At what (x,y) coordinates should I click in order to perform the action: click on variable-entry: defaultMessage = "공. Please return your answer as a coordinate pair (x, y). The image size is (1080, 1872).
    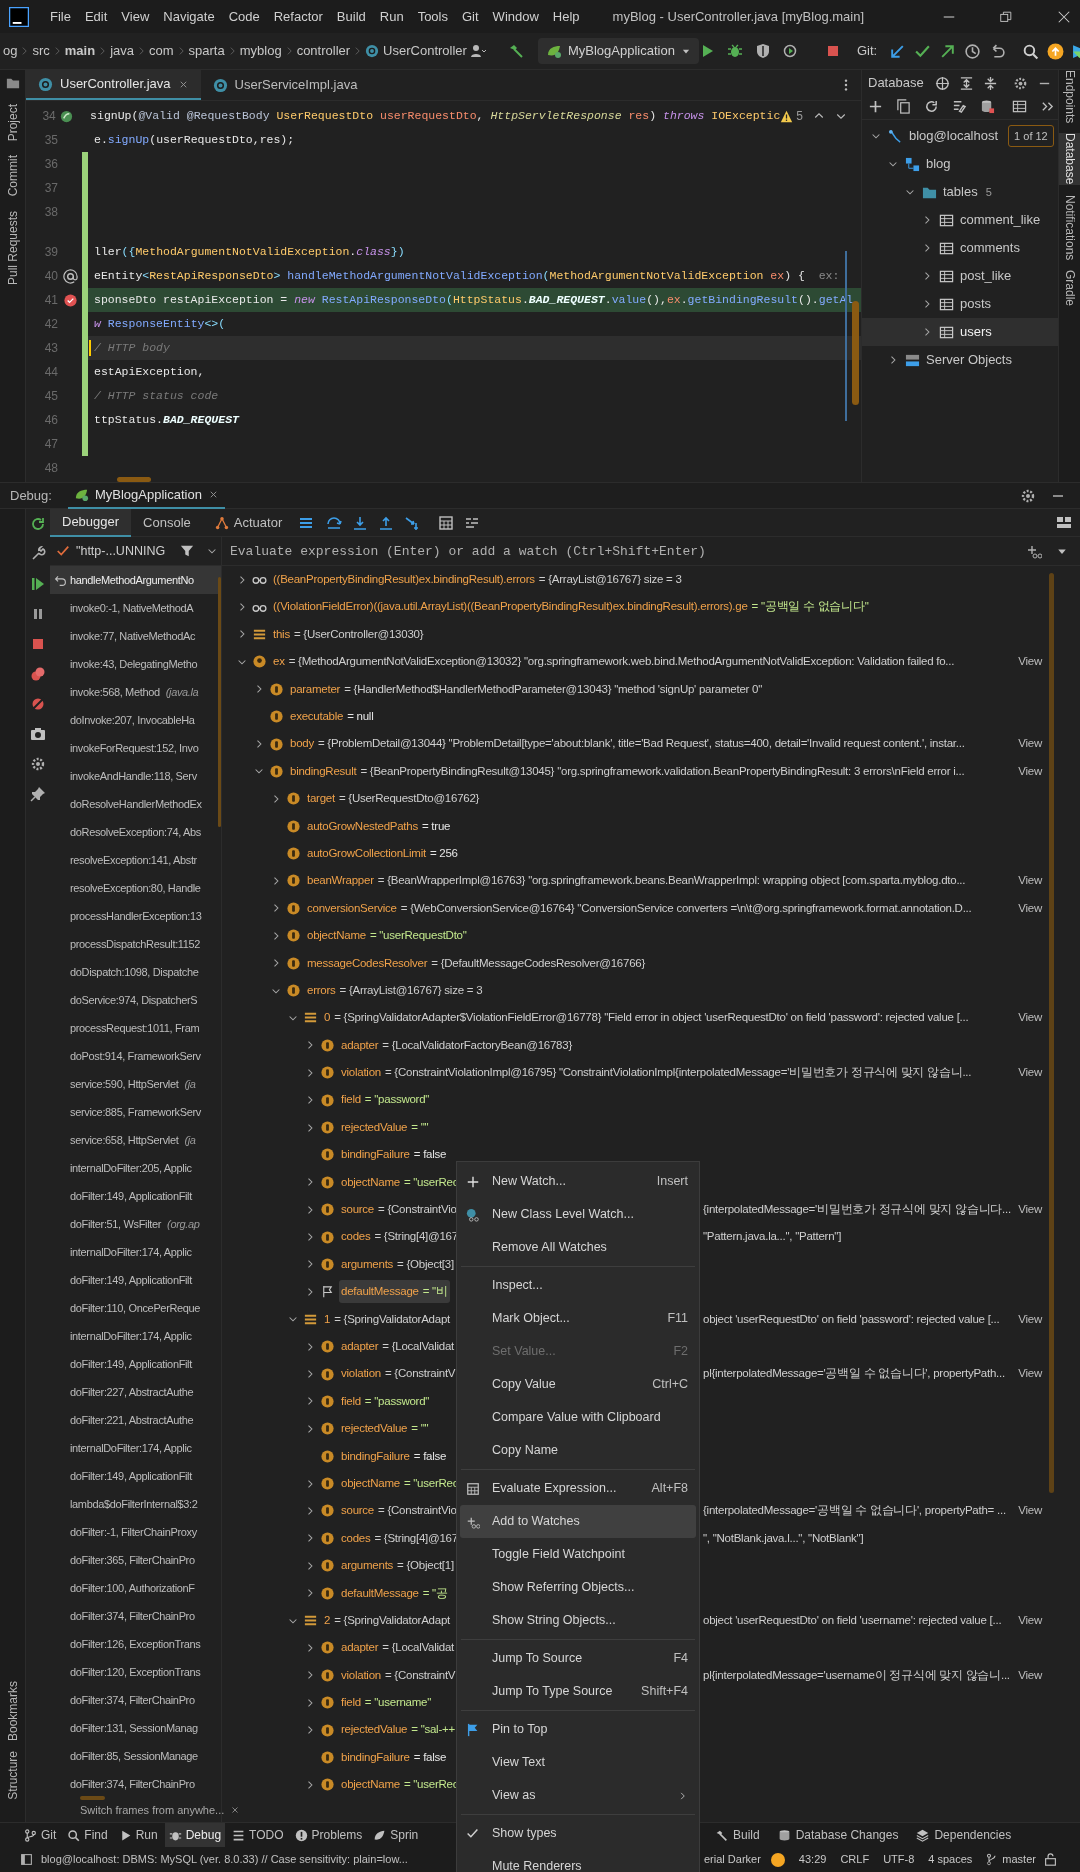
    Looking at the image, I should click on (394, 1593).